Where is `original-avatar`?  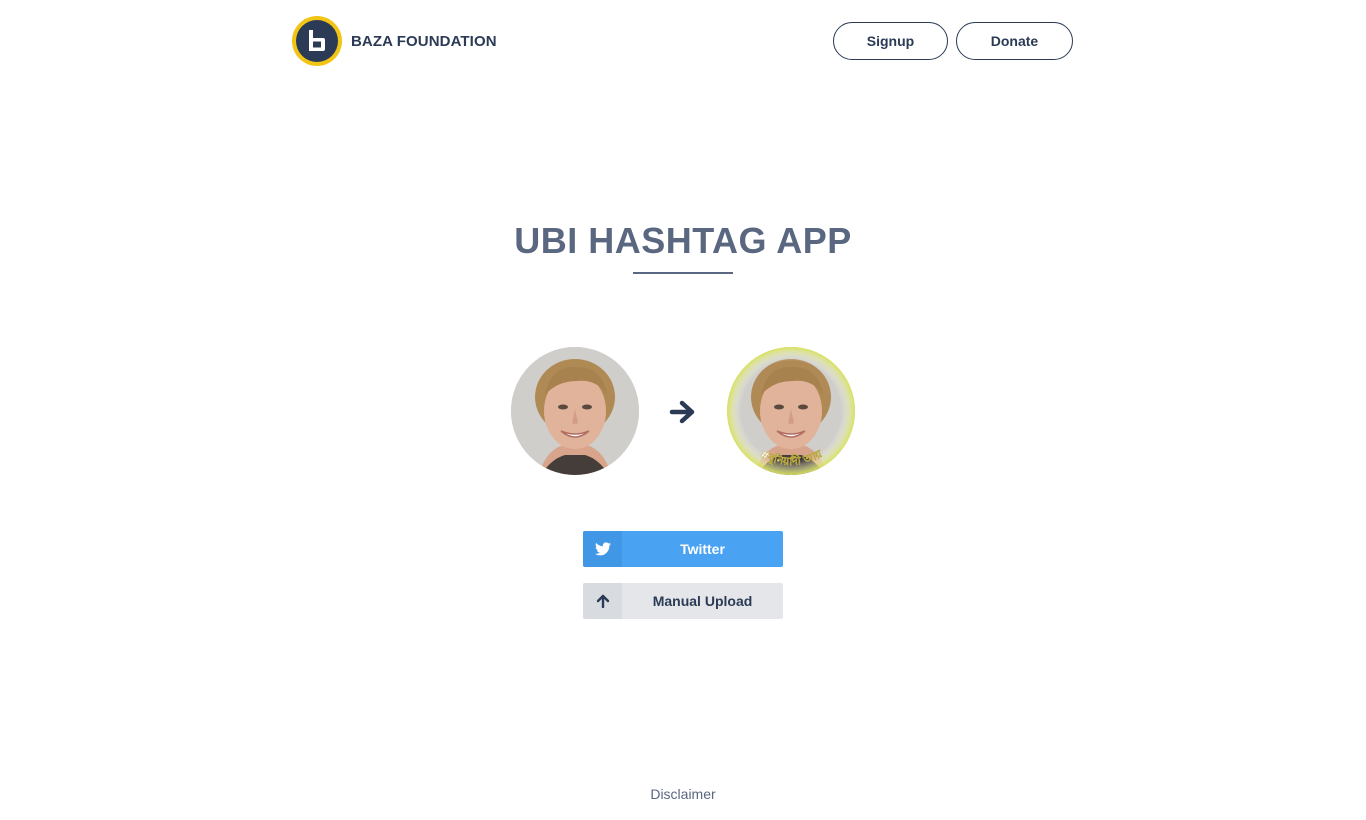 original-avatar is located at coordinates (575, 411).